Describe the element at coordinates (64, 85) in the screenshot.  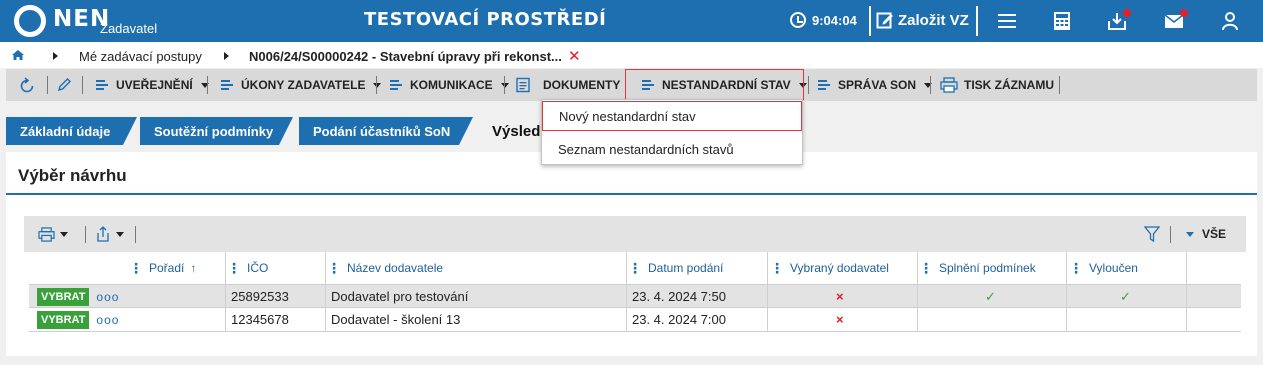
I see `pencil-icon` at that location.